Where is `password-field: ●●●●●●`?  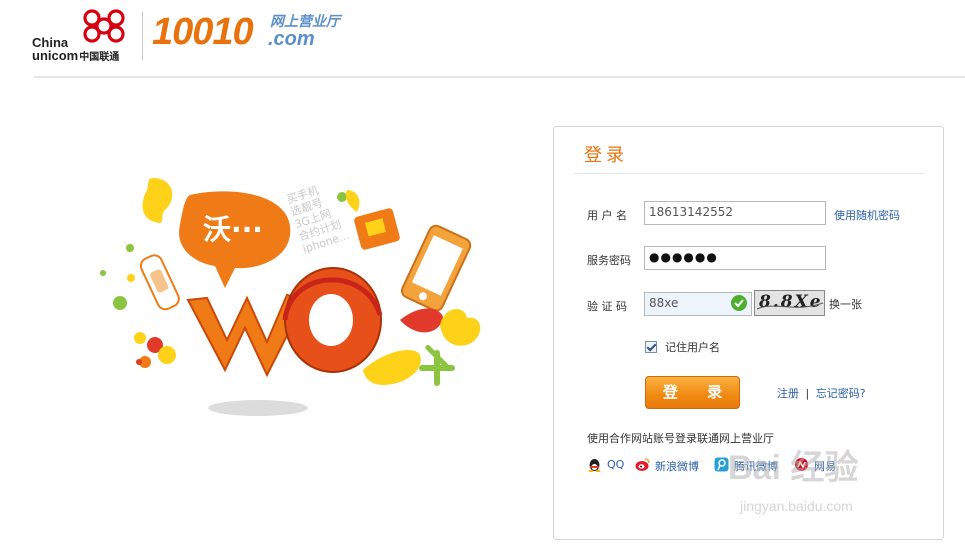
password-field: ●●●●●● is located at coordinates (735, 258).